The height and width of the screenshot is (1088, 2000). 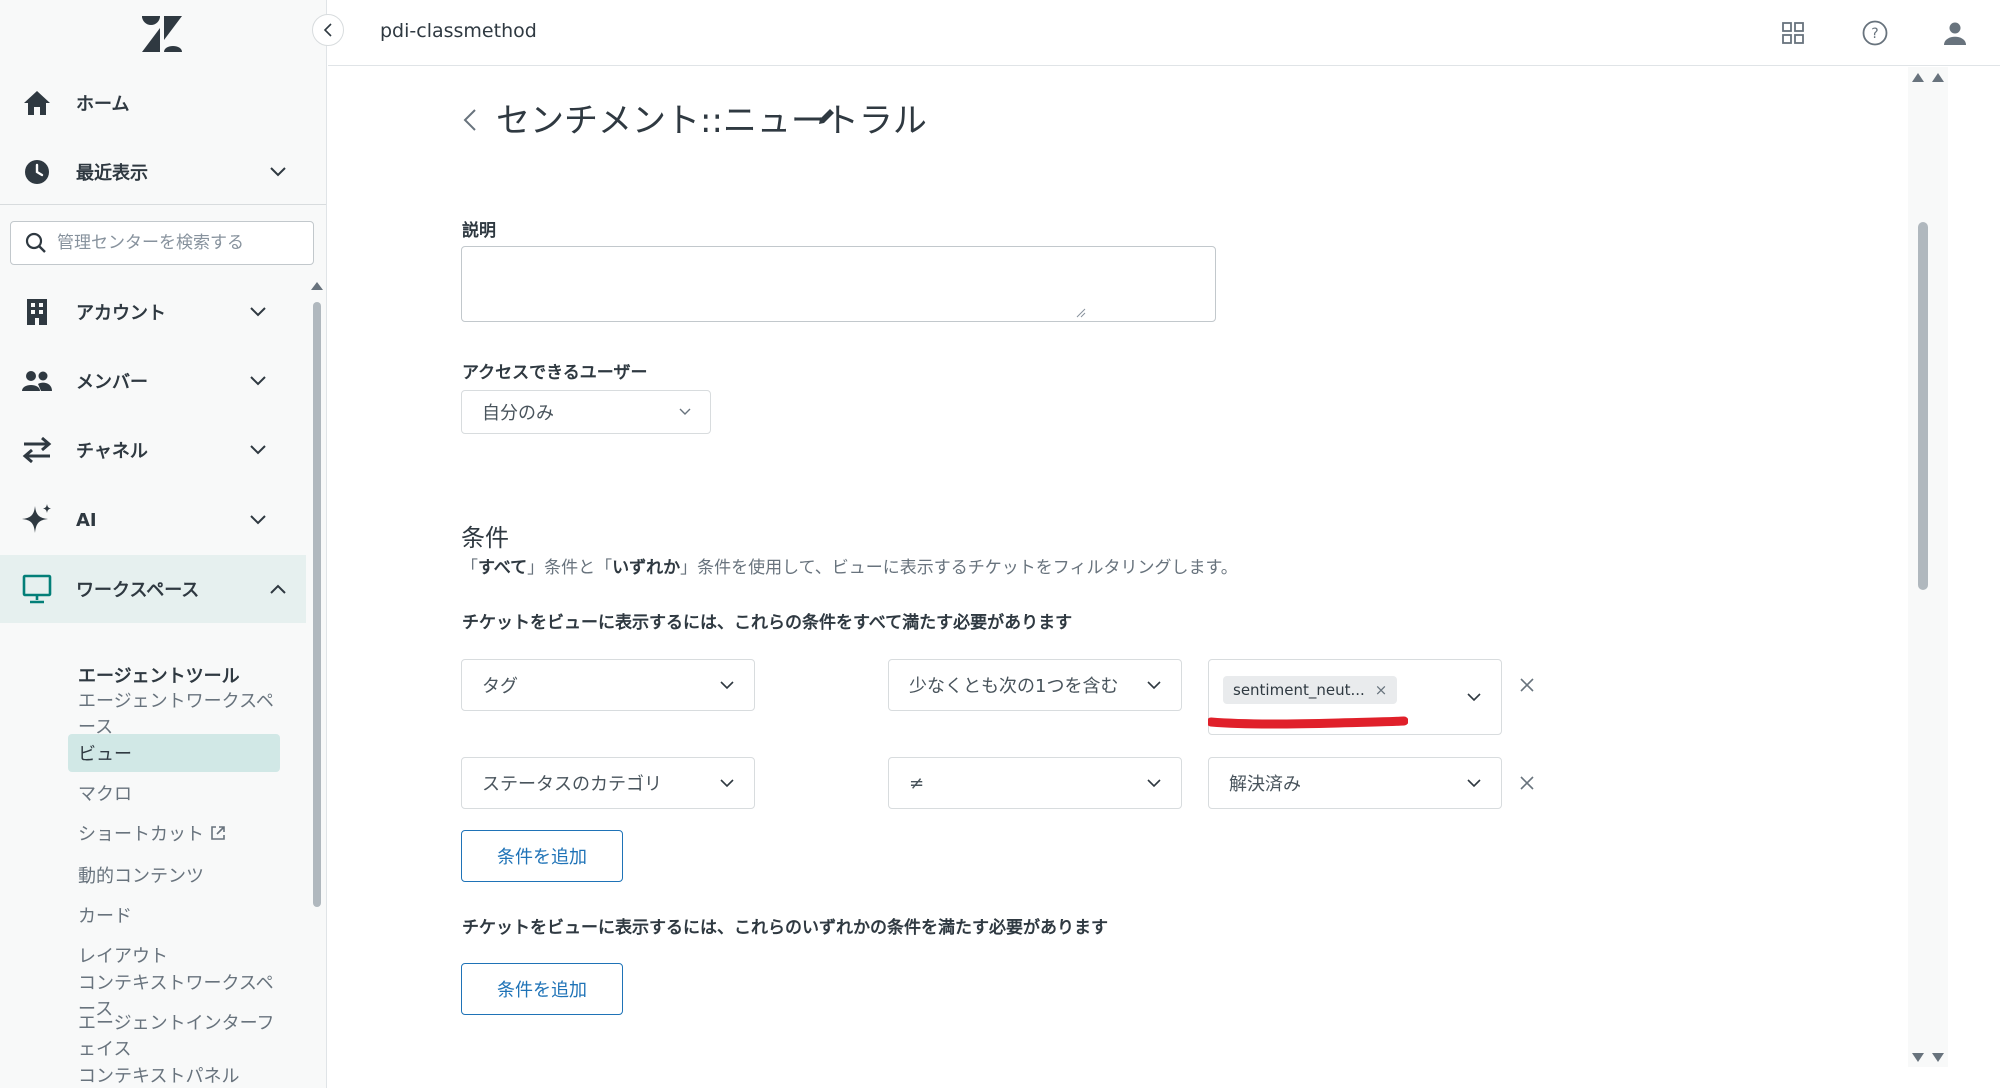 What do you see at coordinates (503, 568) in the screenshot?
I see `conditions-desc-all: すべて` at bounding box center [503, 568].